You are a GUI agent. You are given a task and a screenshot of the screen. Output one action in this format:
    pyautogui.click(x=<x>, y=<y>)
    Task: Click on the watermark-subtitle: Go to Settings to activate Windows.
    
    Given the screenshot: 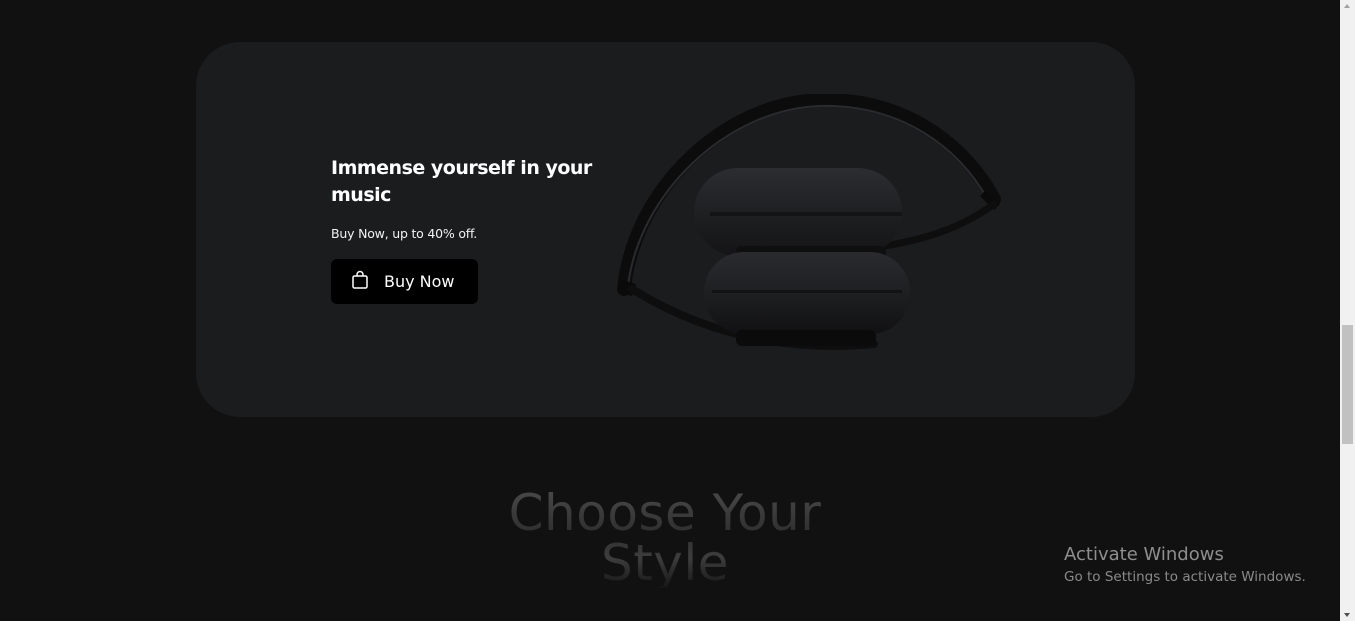 What is the action you would take?
    pyautogui.click(x=1185, y=577)
    